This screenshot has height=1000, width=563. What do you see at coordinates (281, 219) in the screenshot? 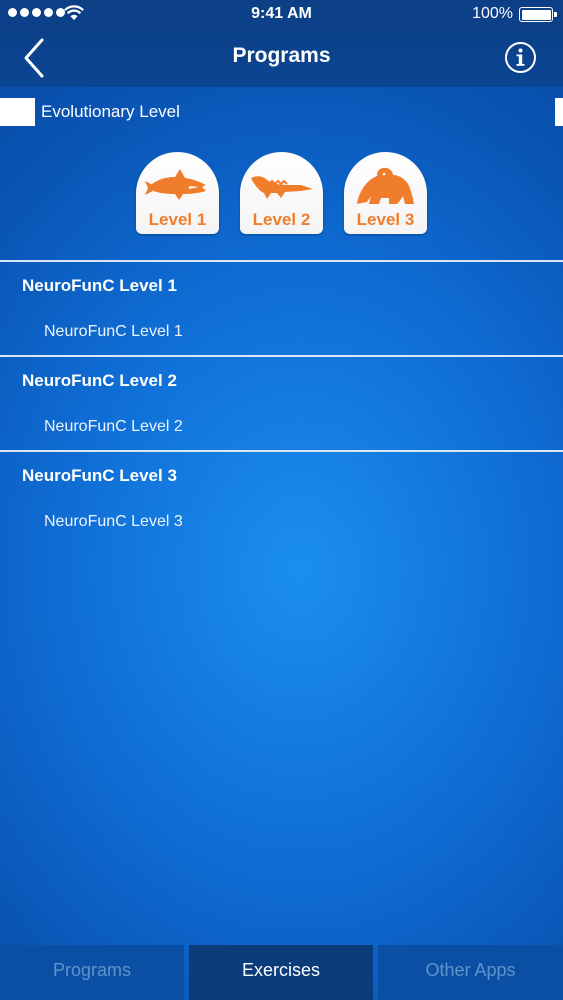
I see `level-2-label: Level 2` at bounding box center [281, 219].